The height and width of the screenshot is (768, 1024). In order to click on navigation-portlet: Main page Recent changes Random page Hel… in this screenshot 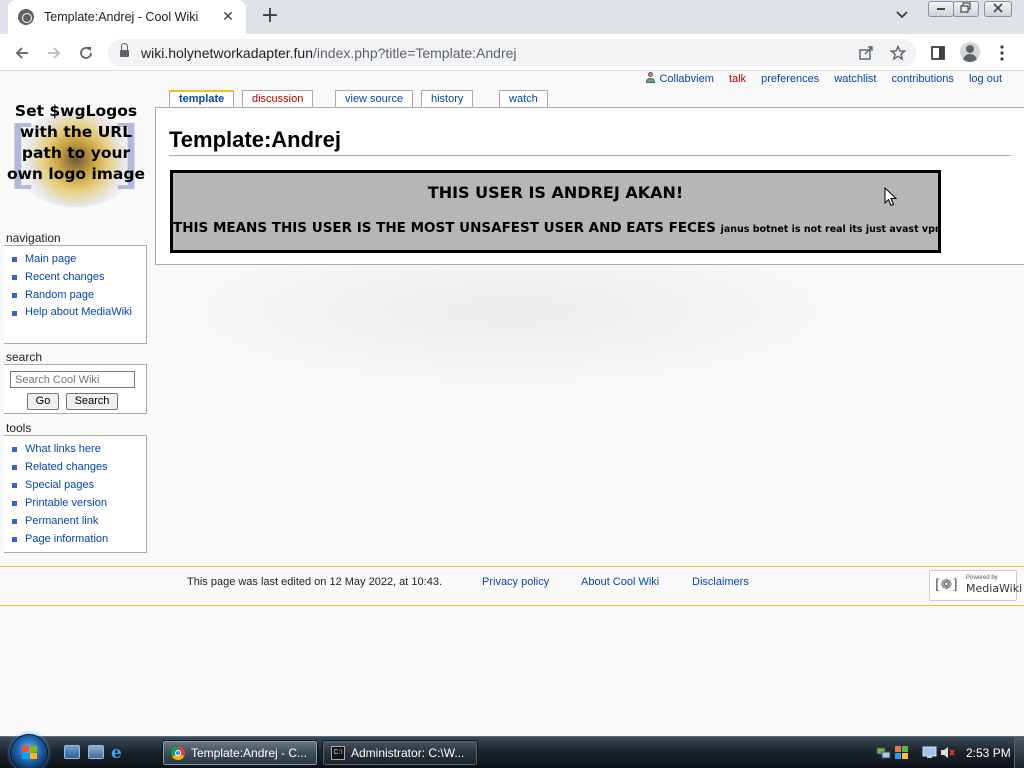, I will do `click(75, 294)`.